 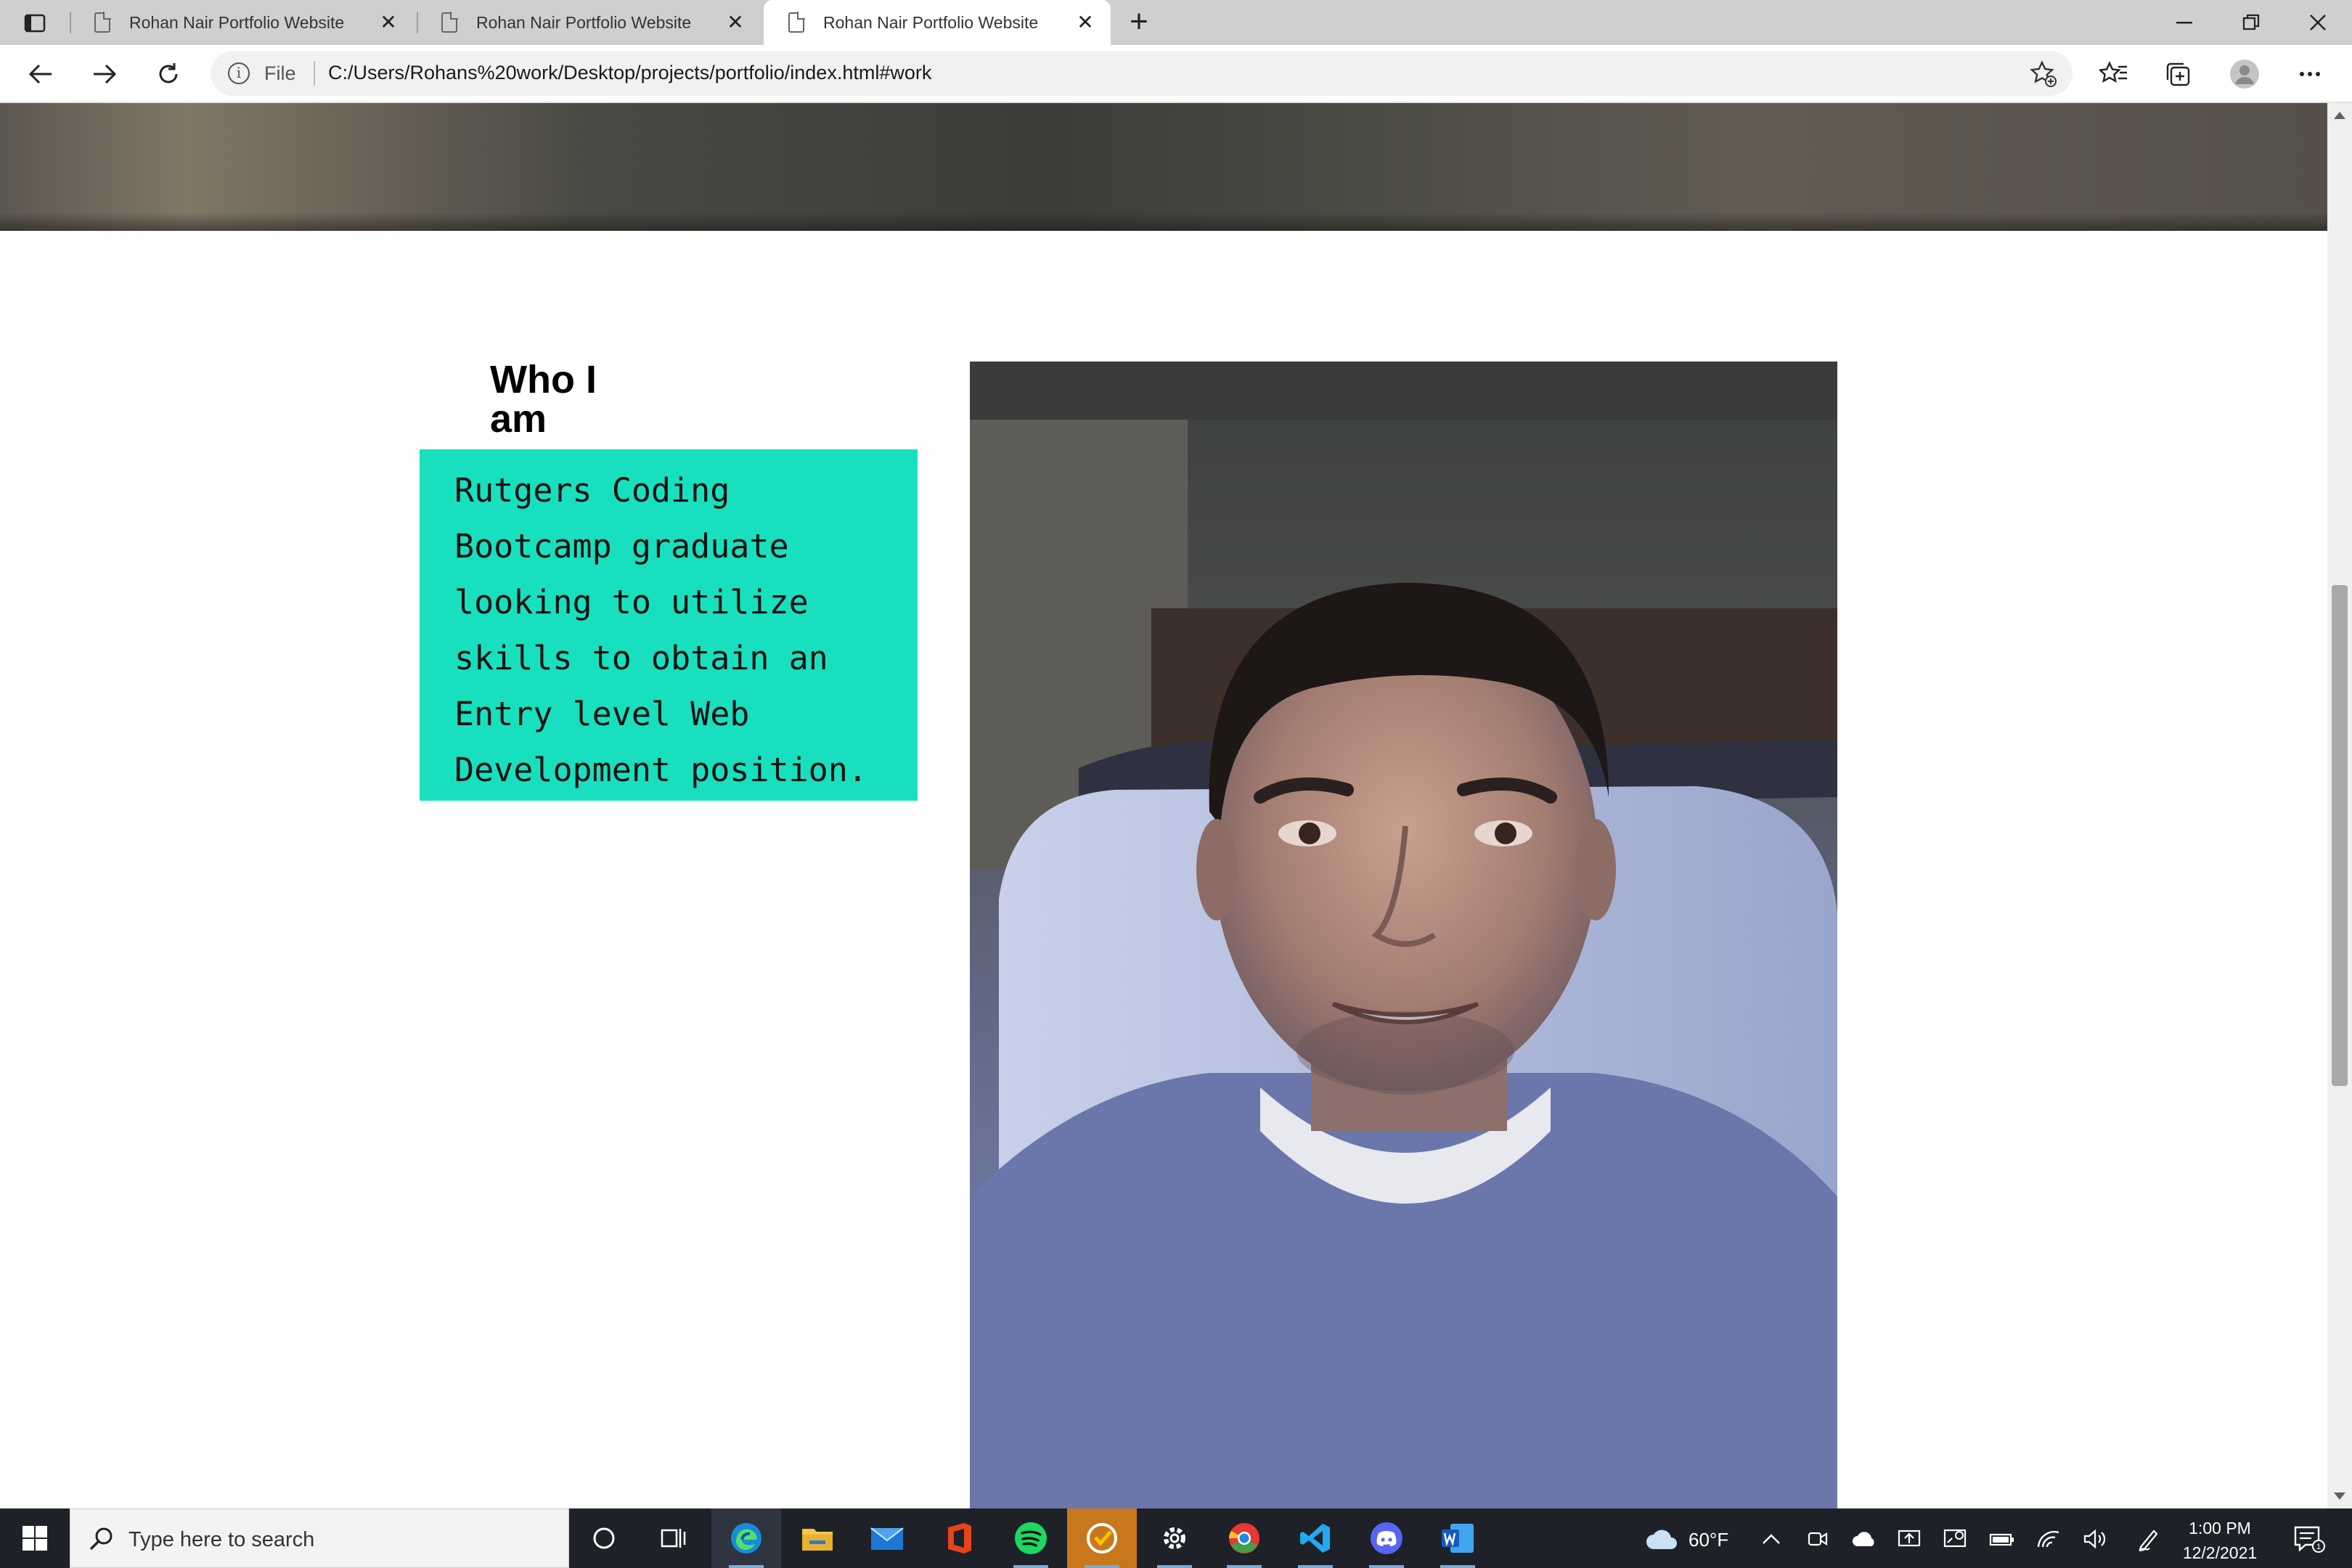 I want to click on start-button, so click(x=35, y=1538).